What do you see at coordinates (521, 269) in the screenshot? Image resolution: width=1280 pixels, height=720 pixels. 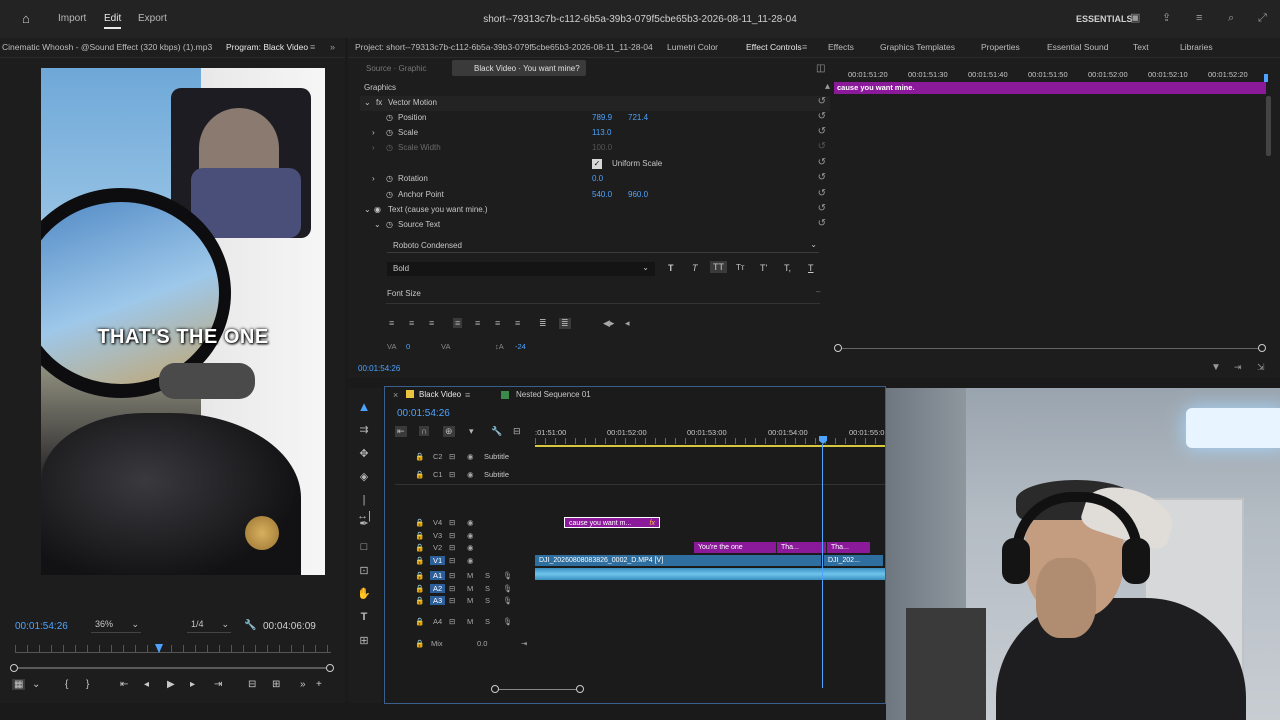 I see `font-style-select: Bold ⌄` at bounding box center [521, 269].